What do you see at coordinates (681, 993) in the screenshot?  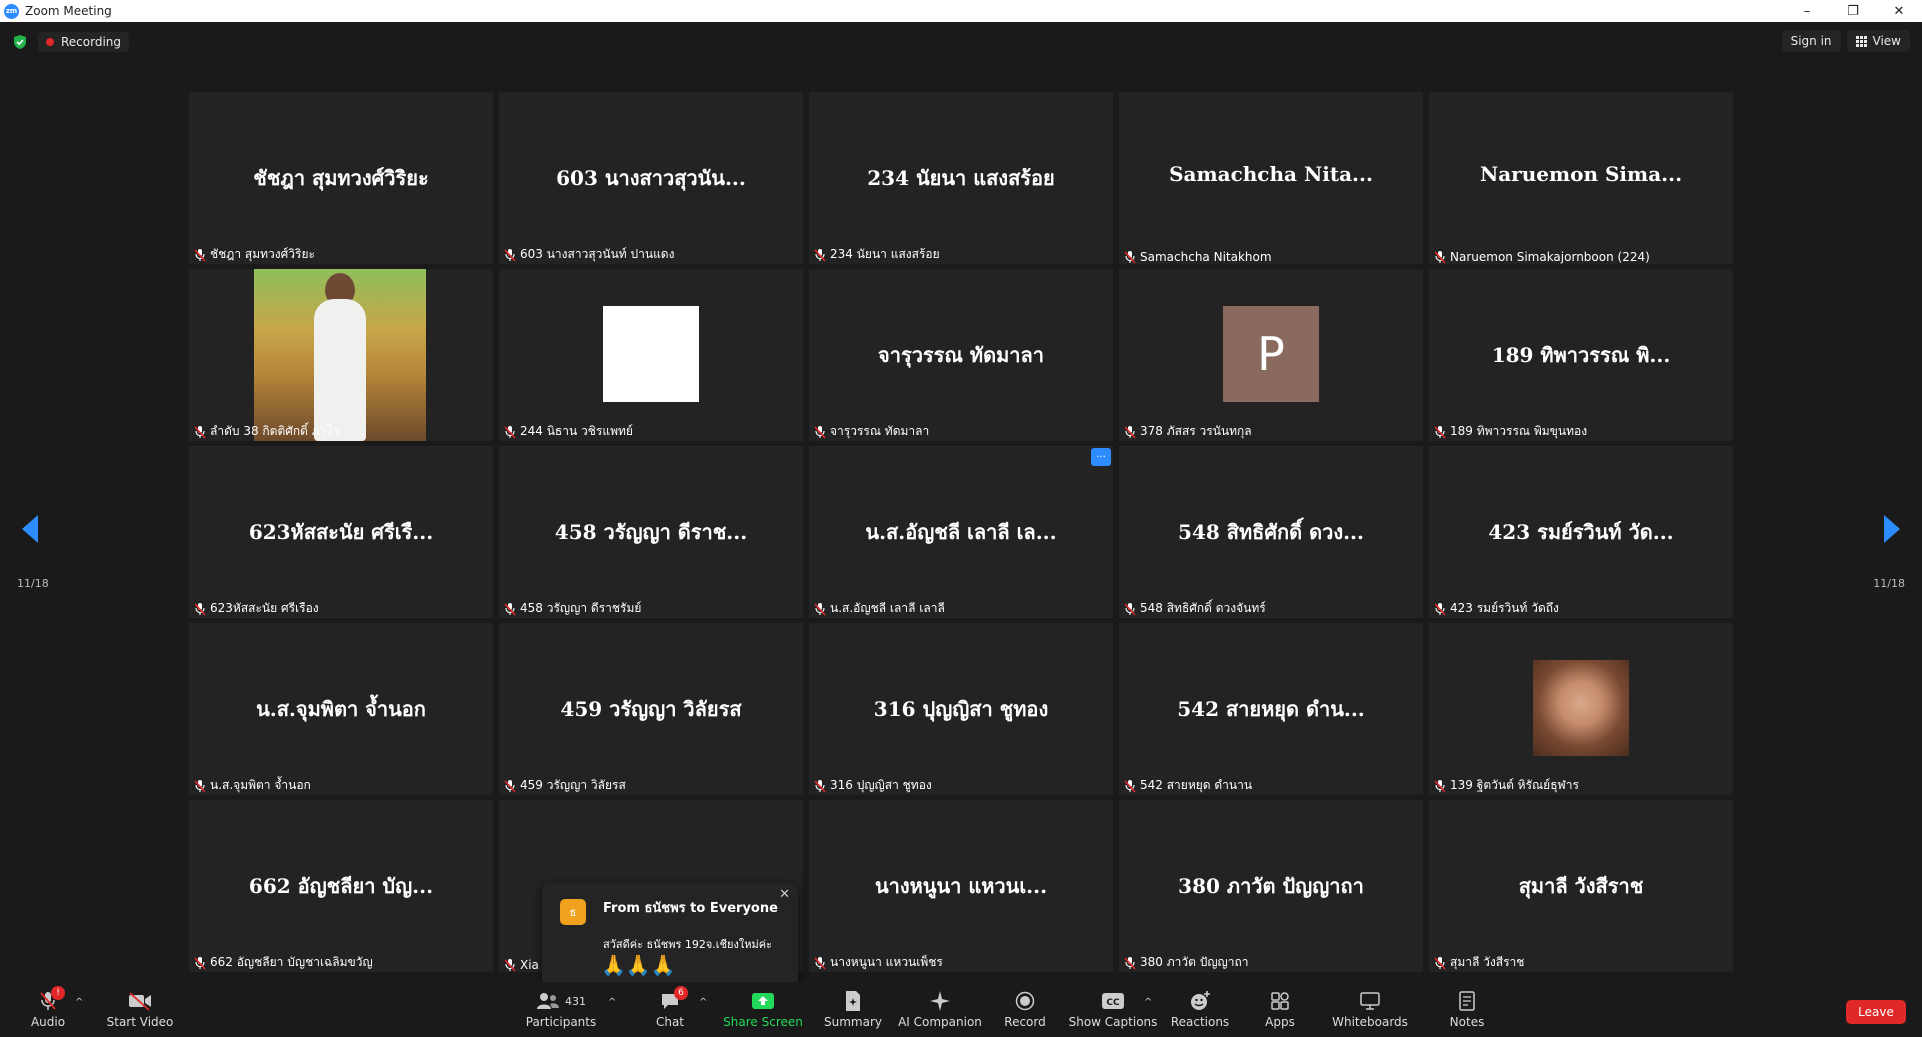 I see `chat-unread-badge: 6` at bounding box center [681, 993].